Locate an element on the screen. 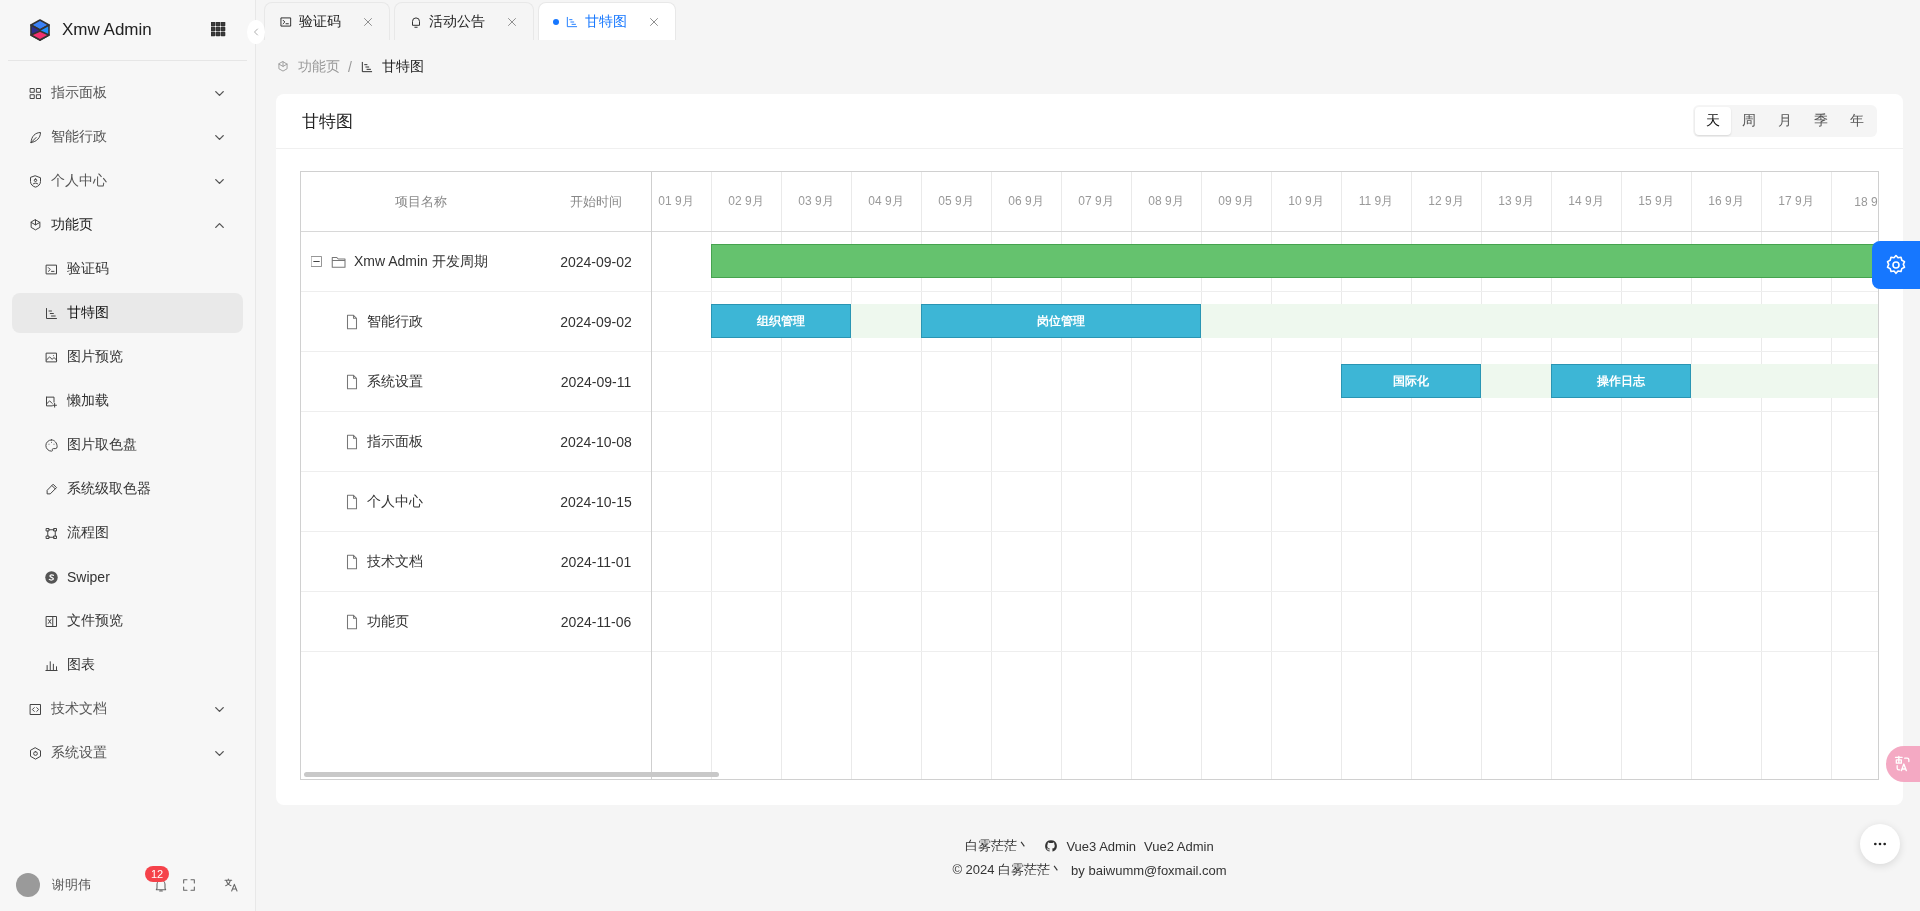 This screenshot has width=1920, height=911. submenu-item: 验证码 is located at coordinates (127, 269).